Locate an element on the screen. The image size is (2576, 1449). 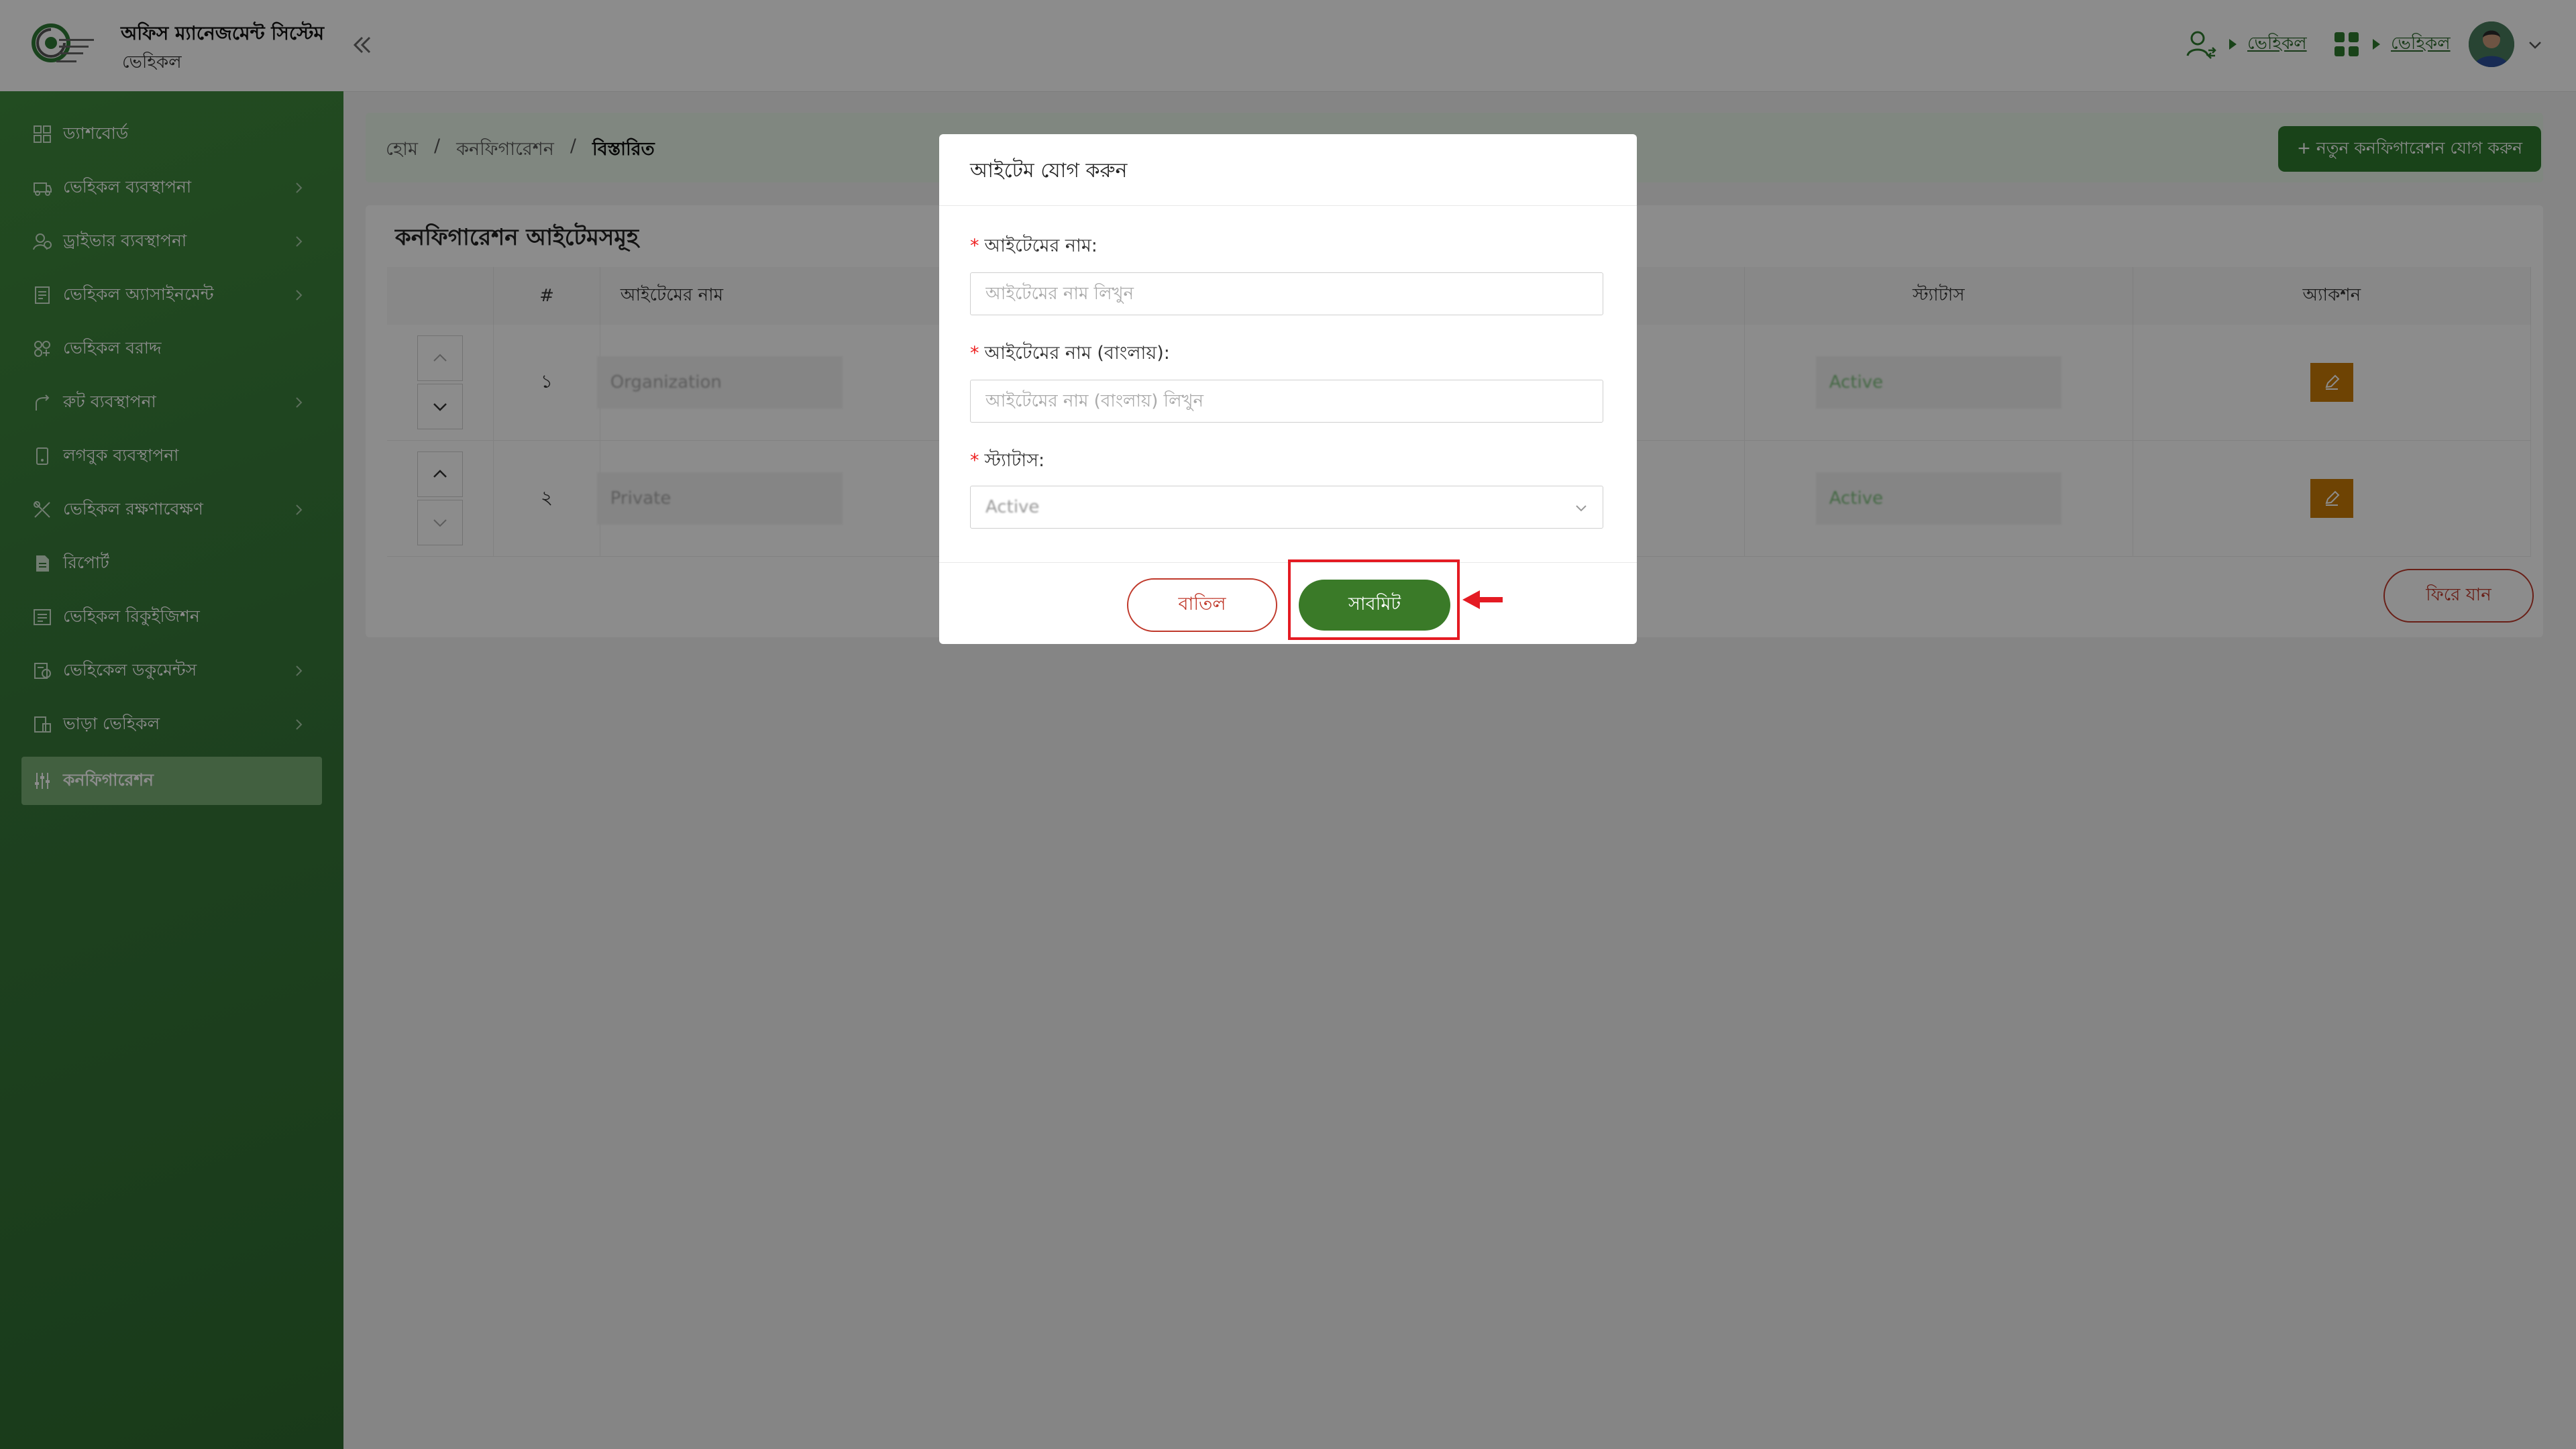
item-name-bn-label: * আইটেমের নাম (বাংলায়): is located at coordinates (1070, 354).